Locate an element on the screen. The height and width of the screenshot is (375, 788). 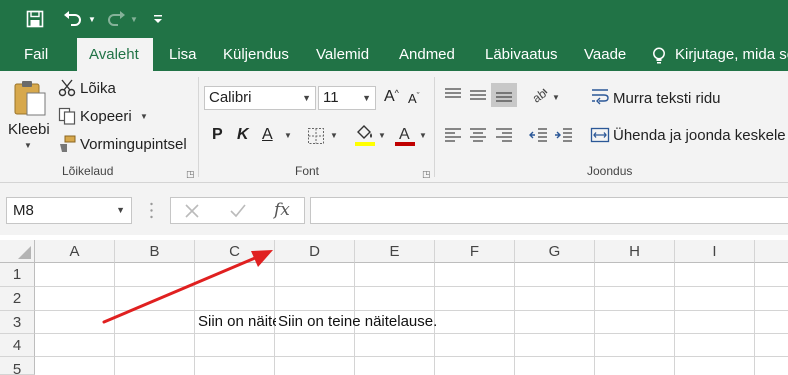
formula-bar: M8 ▼ fx is located at coordinates (394, 209).